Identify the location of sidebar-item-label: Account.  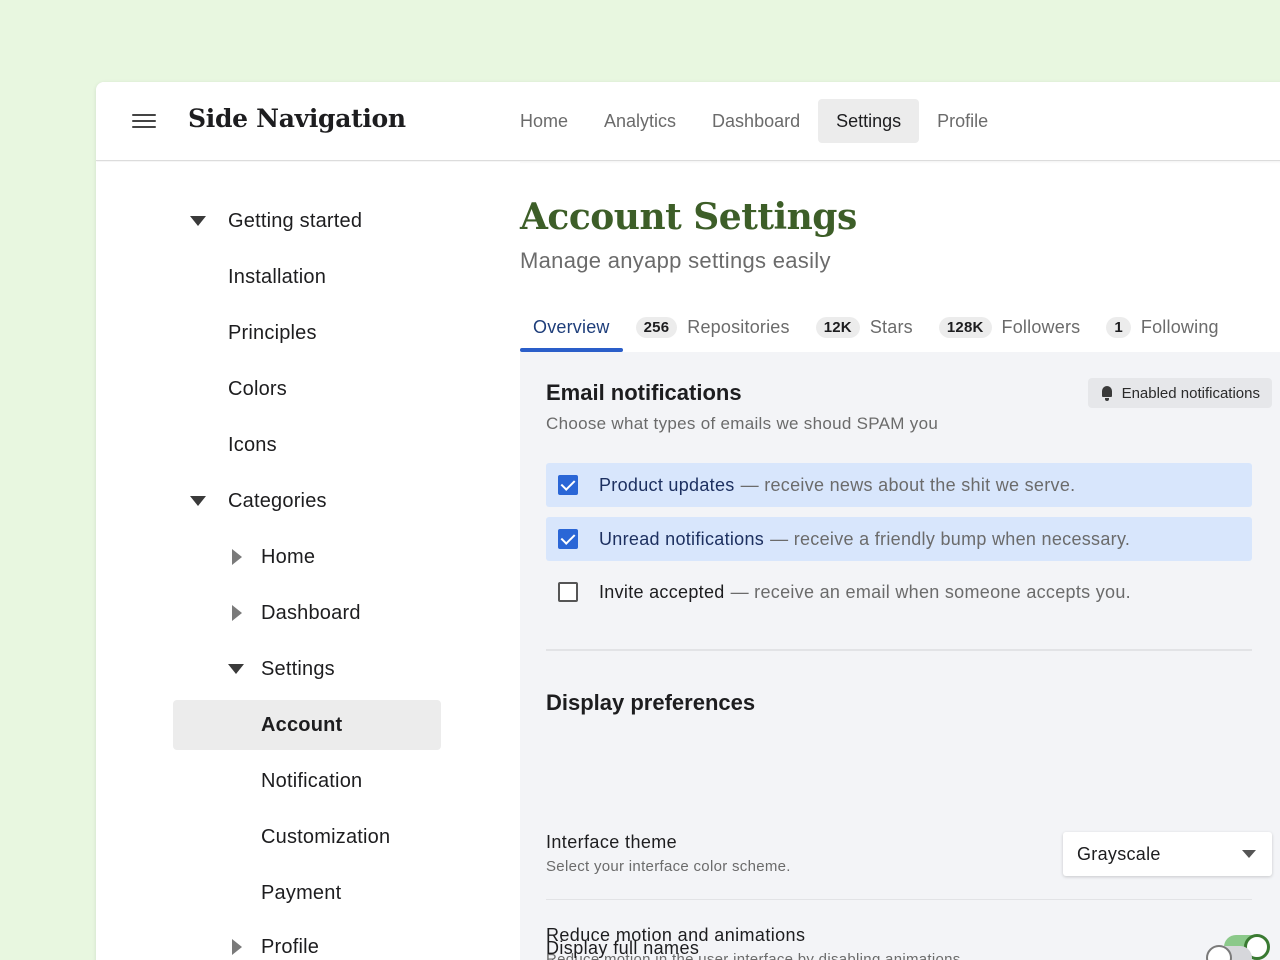
(302, 725).